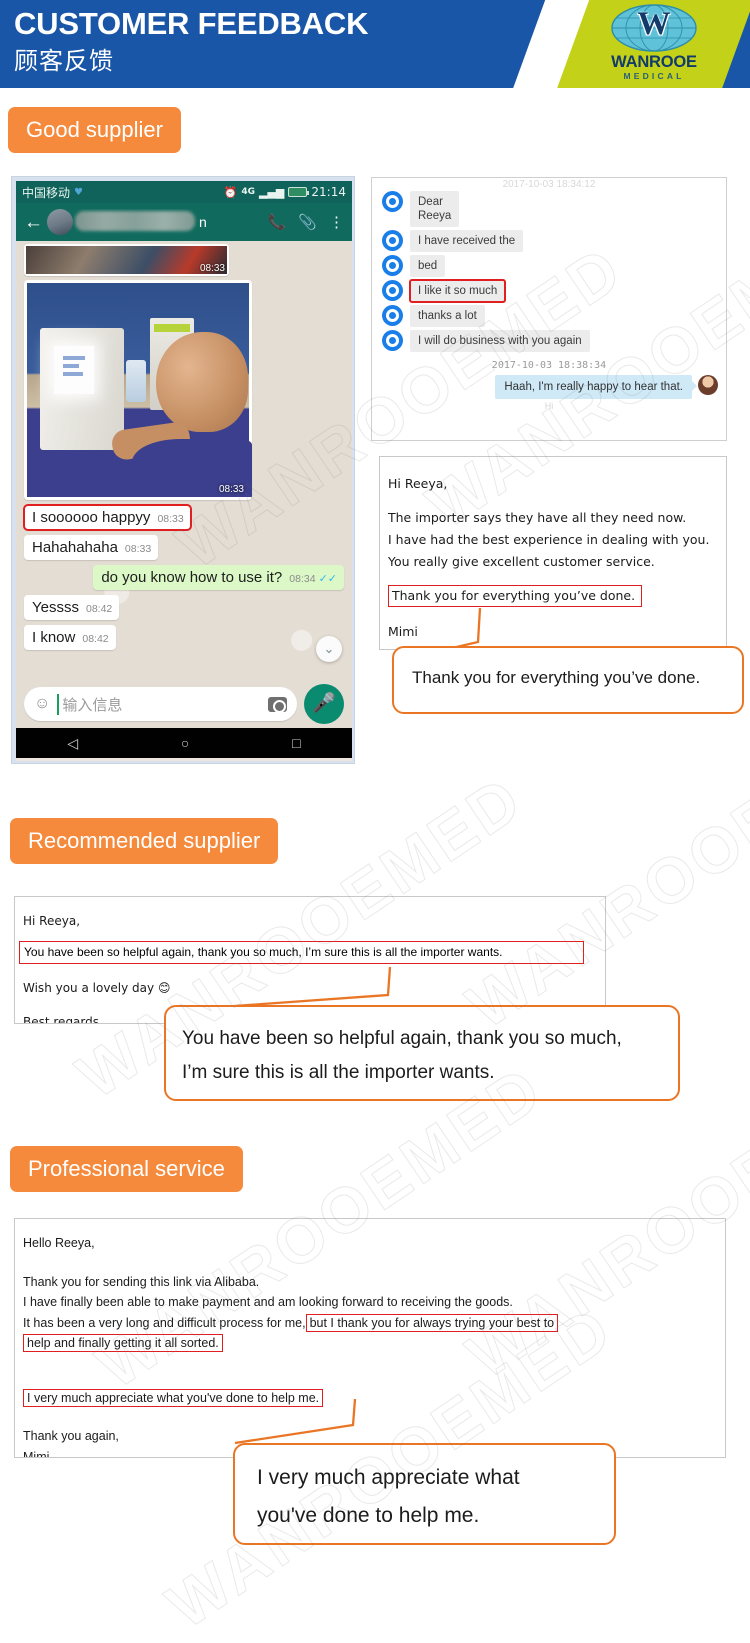  Describe the element at coordinates (654, 24) in the screenshot. I see `logo-letter-w: W` at that location.